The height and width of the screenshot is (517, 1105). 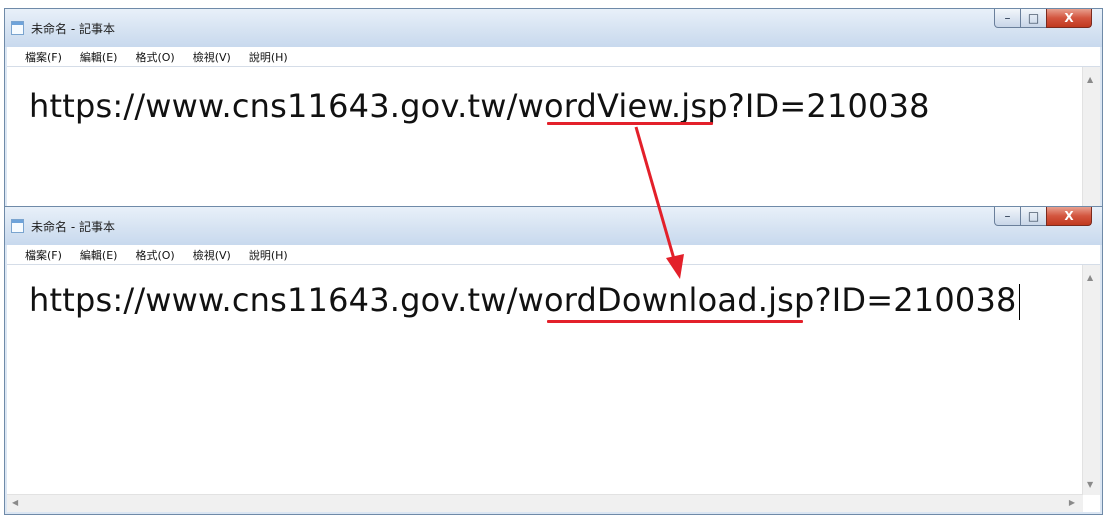 What do you see at coordinates (1072, 502) in the screenshot?
I see `scroll-right-icon: ▶` at bounding box center [1072, 502].